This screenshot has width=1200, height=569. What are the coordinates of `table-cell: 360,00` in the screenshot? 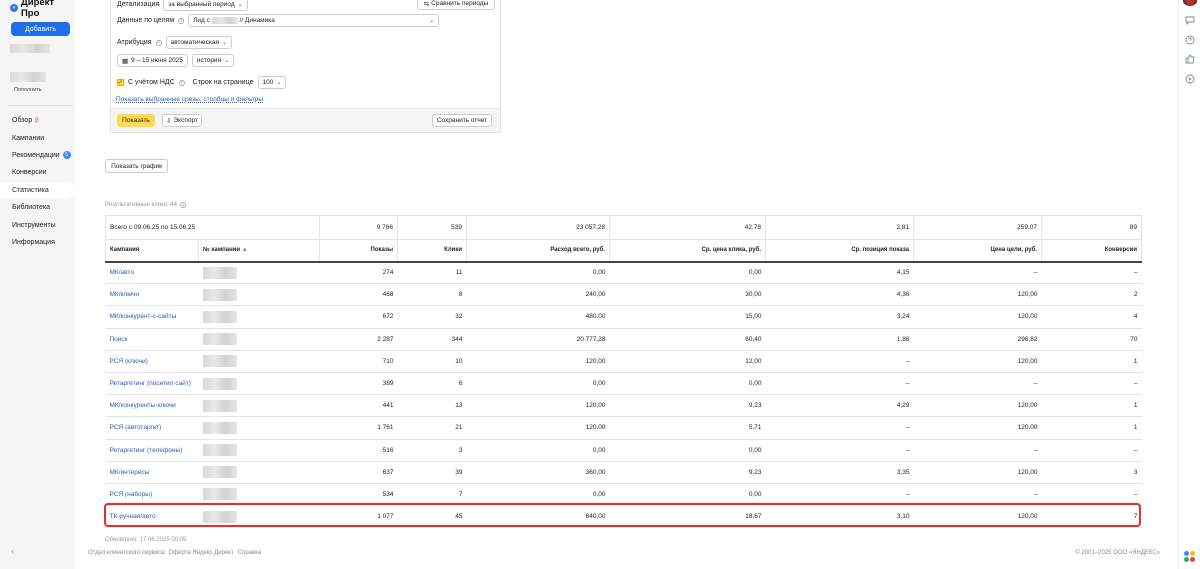 It's located at (538, 472).